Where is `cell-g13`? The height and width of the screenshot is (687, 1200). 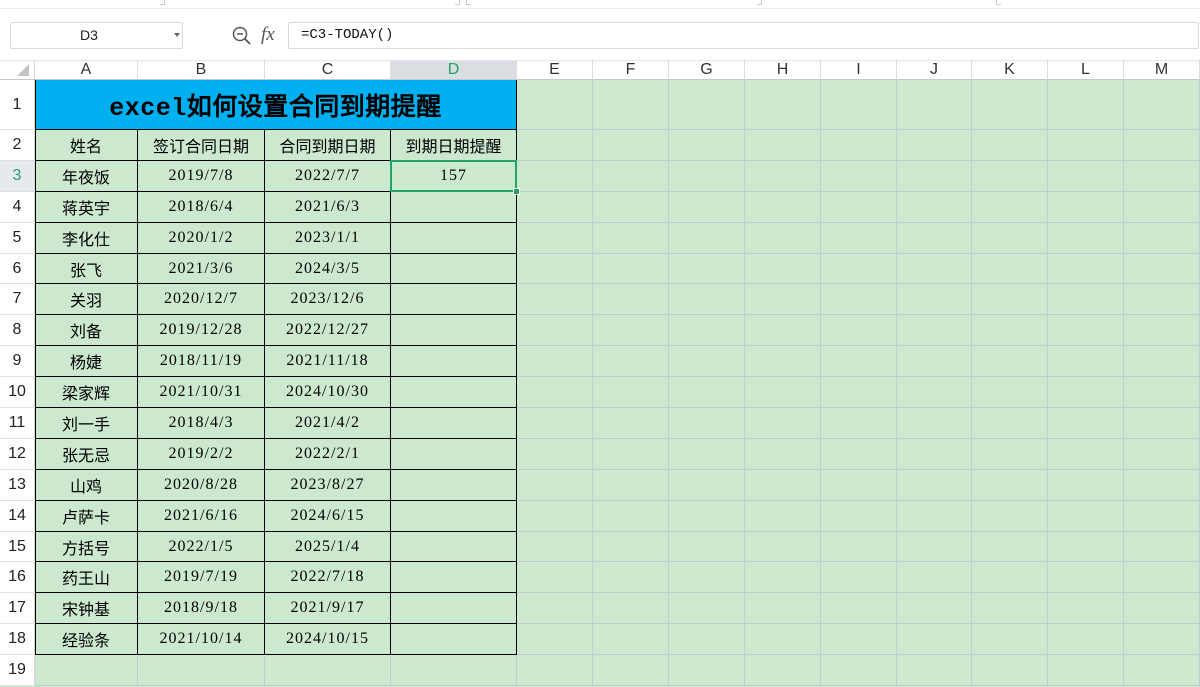
cell-g13 is located at coordinates (707, 485).